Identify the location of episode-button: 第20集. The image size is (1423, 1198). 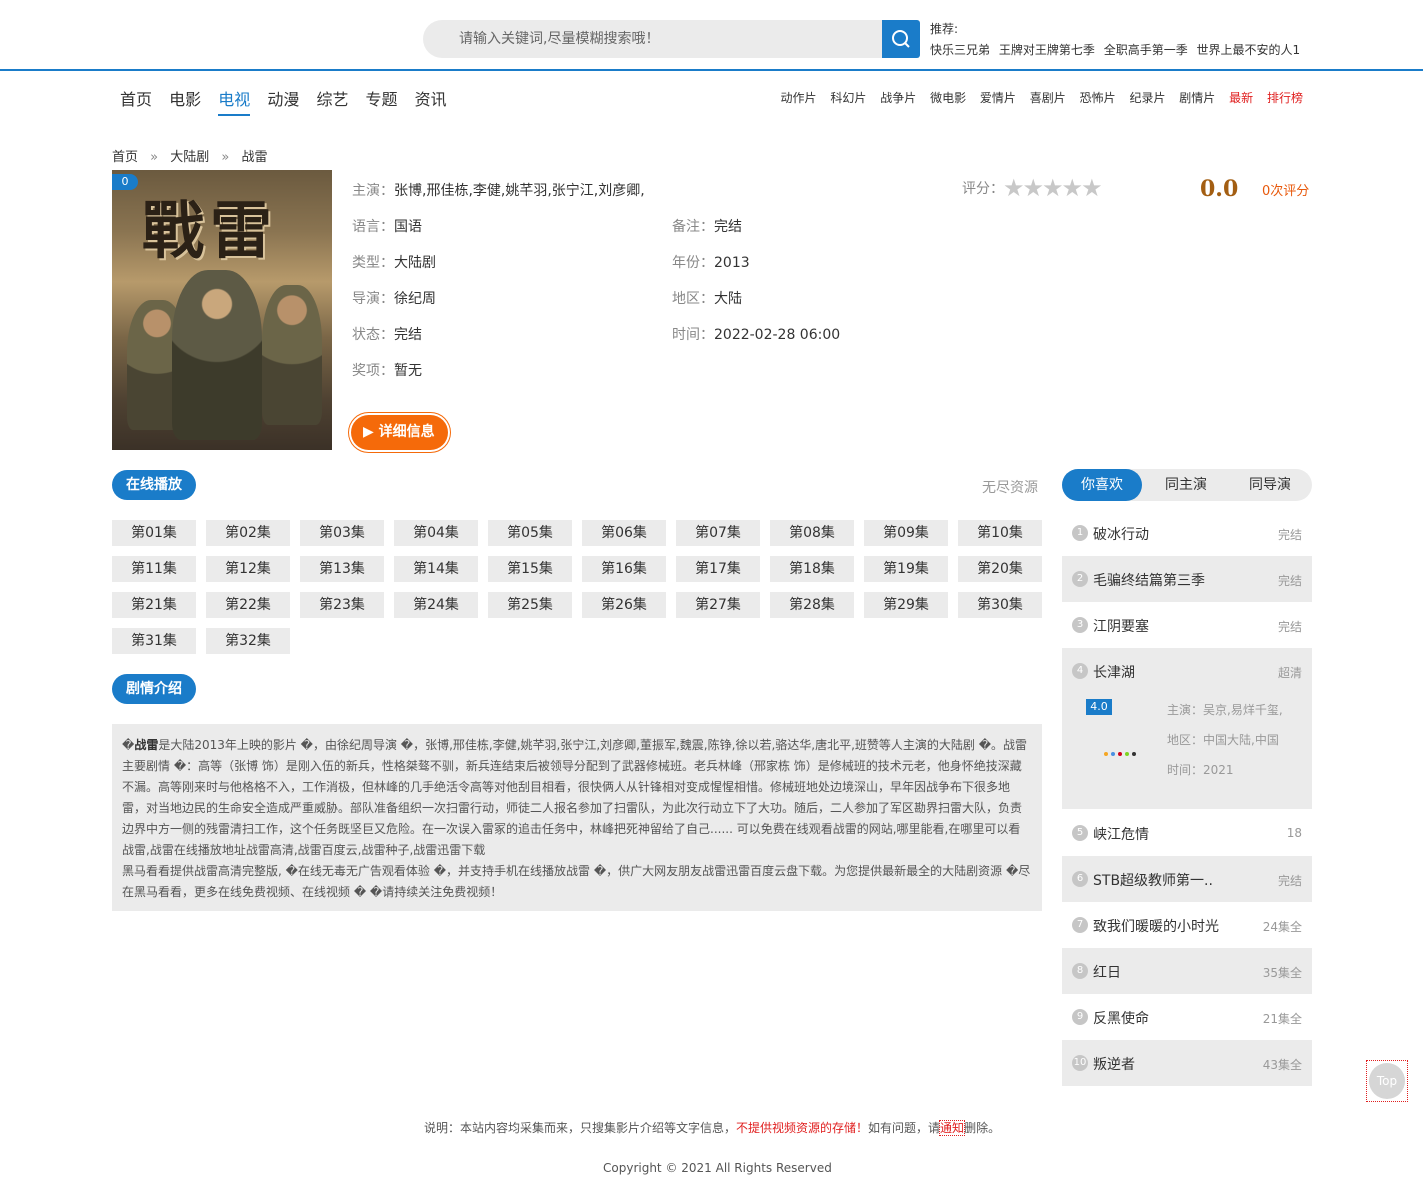
(1000, 569).